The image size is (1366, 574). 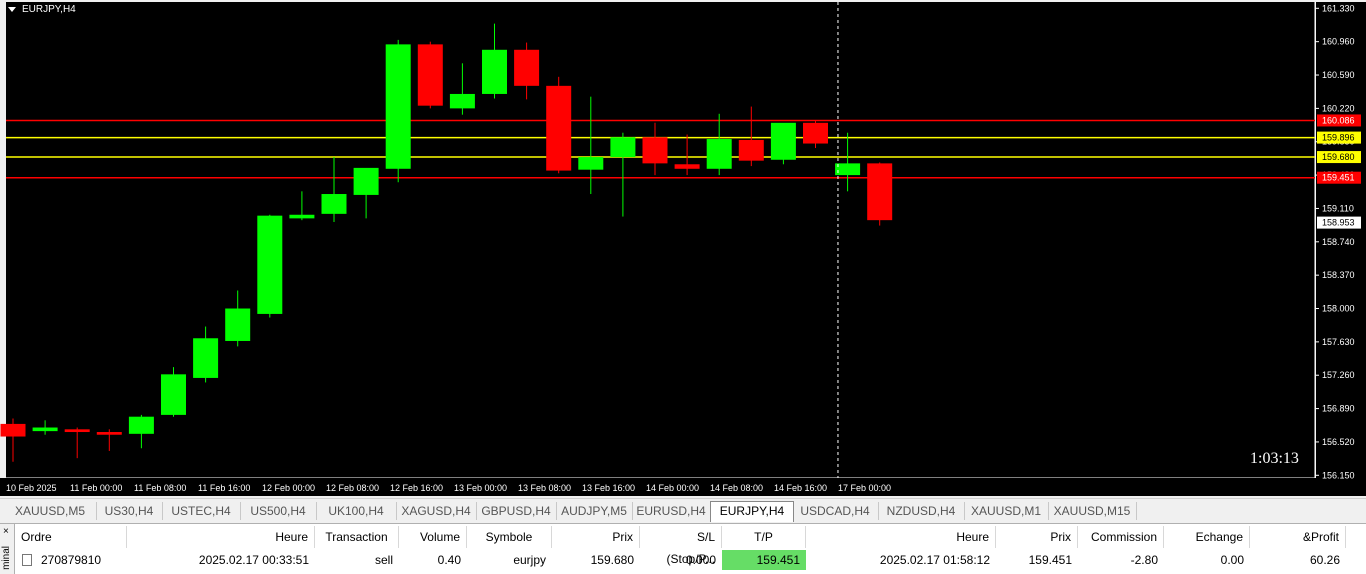 I want to click on order-document-icon, so click(x=27, y=560).